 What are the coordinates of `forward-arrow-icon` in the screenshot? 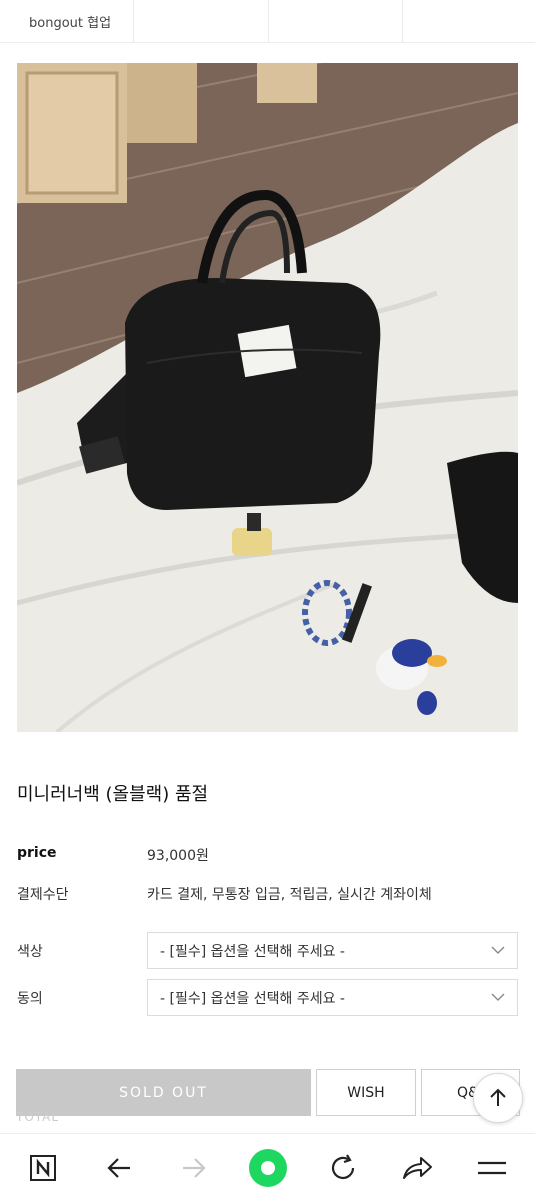 It's located at (194, 1167).